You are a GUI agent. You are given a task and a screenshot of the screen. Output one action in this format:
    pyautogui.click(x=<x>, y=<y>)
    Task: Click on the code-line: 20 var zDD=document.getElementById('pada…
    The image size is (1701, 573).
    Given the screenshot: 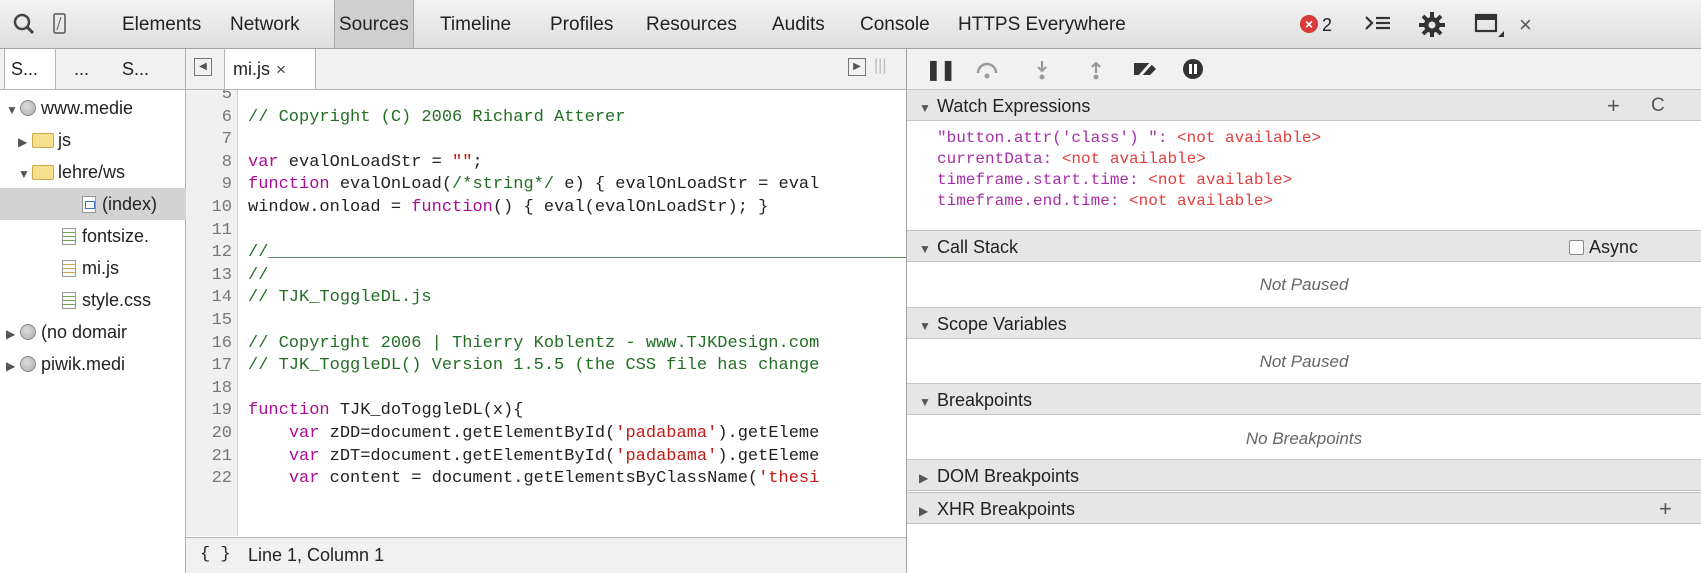 What is the action you would take?
    pyautogui.click(x=546, y=434)
    